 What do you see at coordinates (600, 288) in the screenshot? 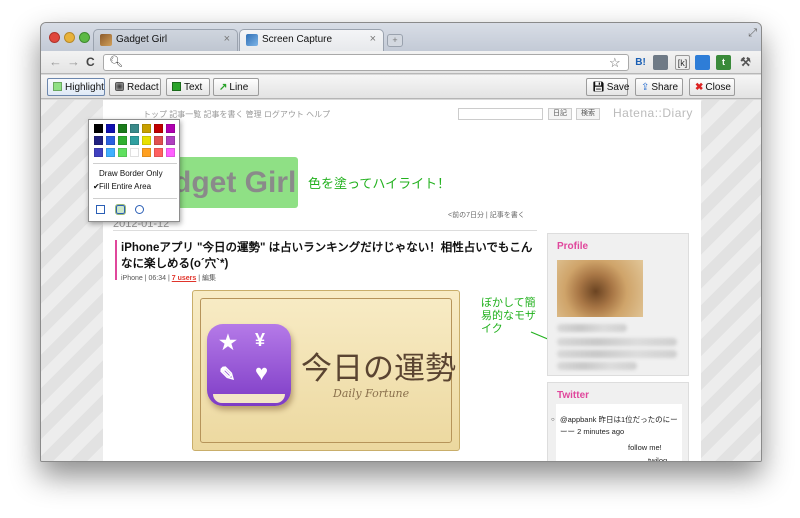
I see `profile-photo` at bounding box center [600, 288].